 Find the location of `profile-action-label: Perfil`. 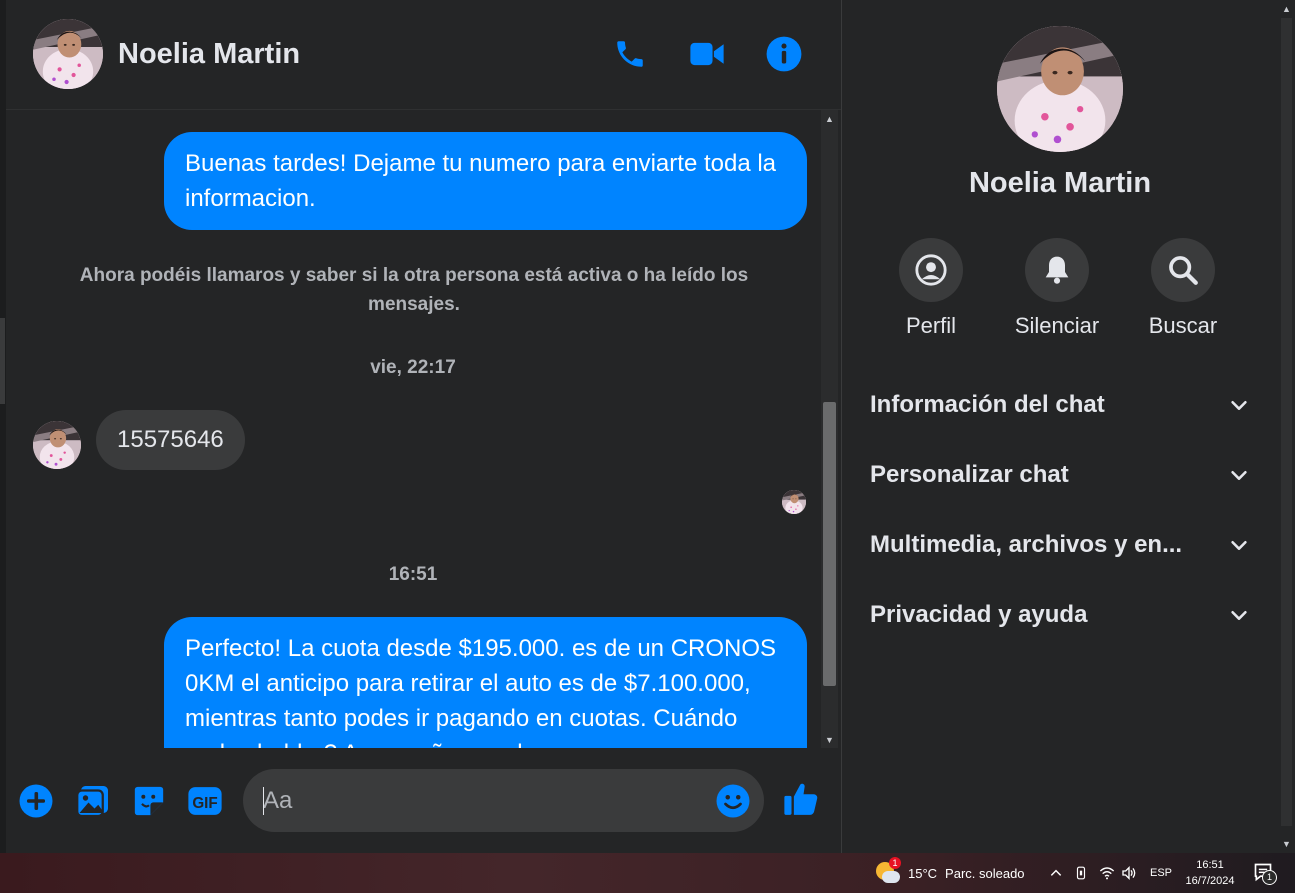

profile-action-label: Perfil is located at coordinates (931, 325).